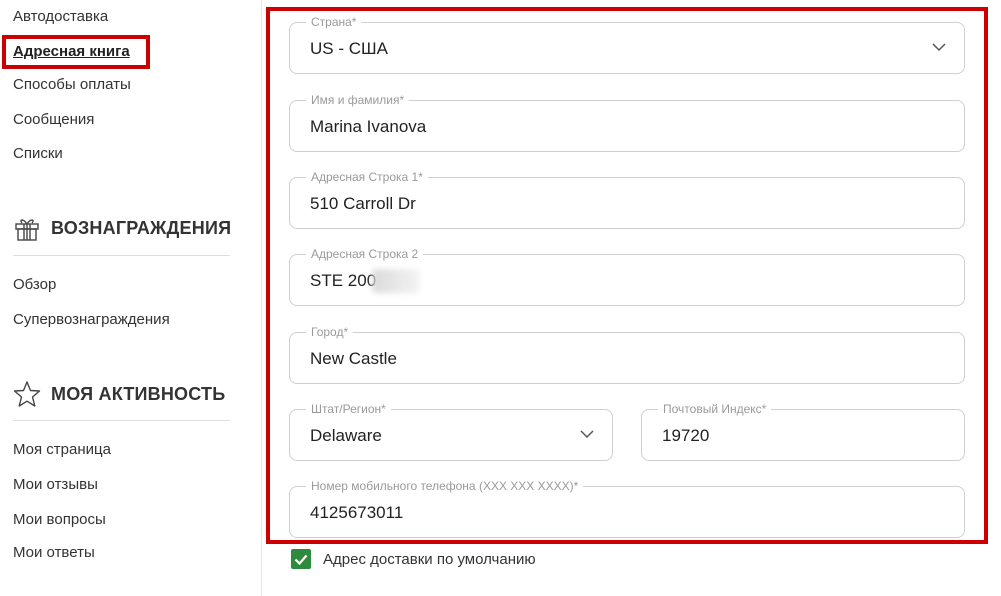  Describe the element at coordinates (357, 512) in the screenshot. I see `phone-value: 4125673011` at that location.